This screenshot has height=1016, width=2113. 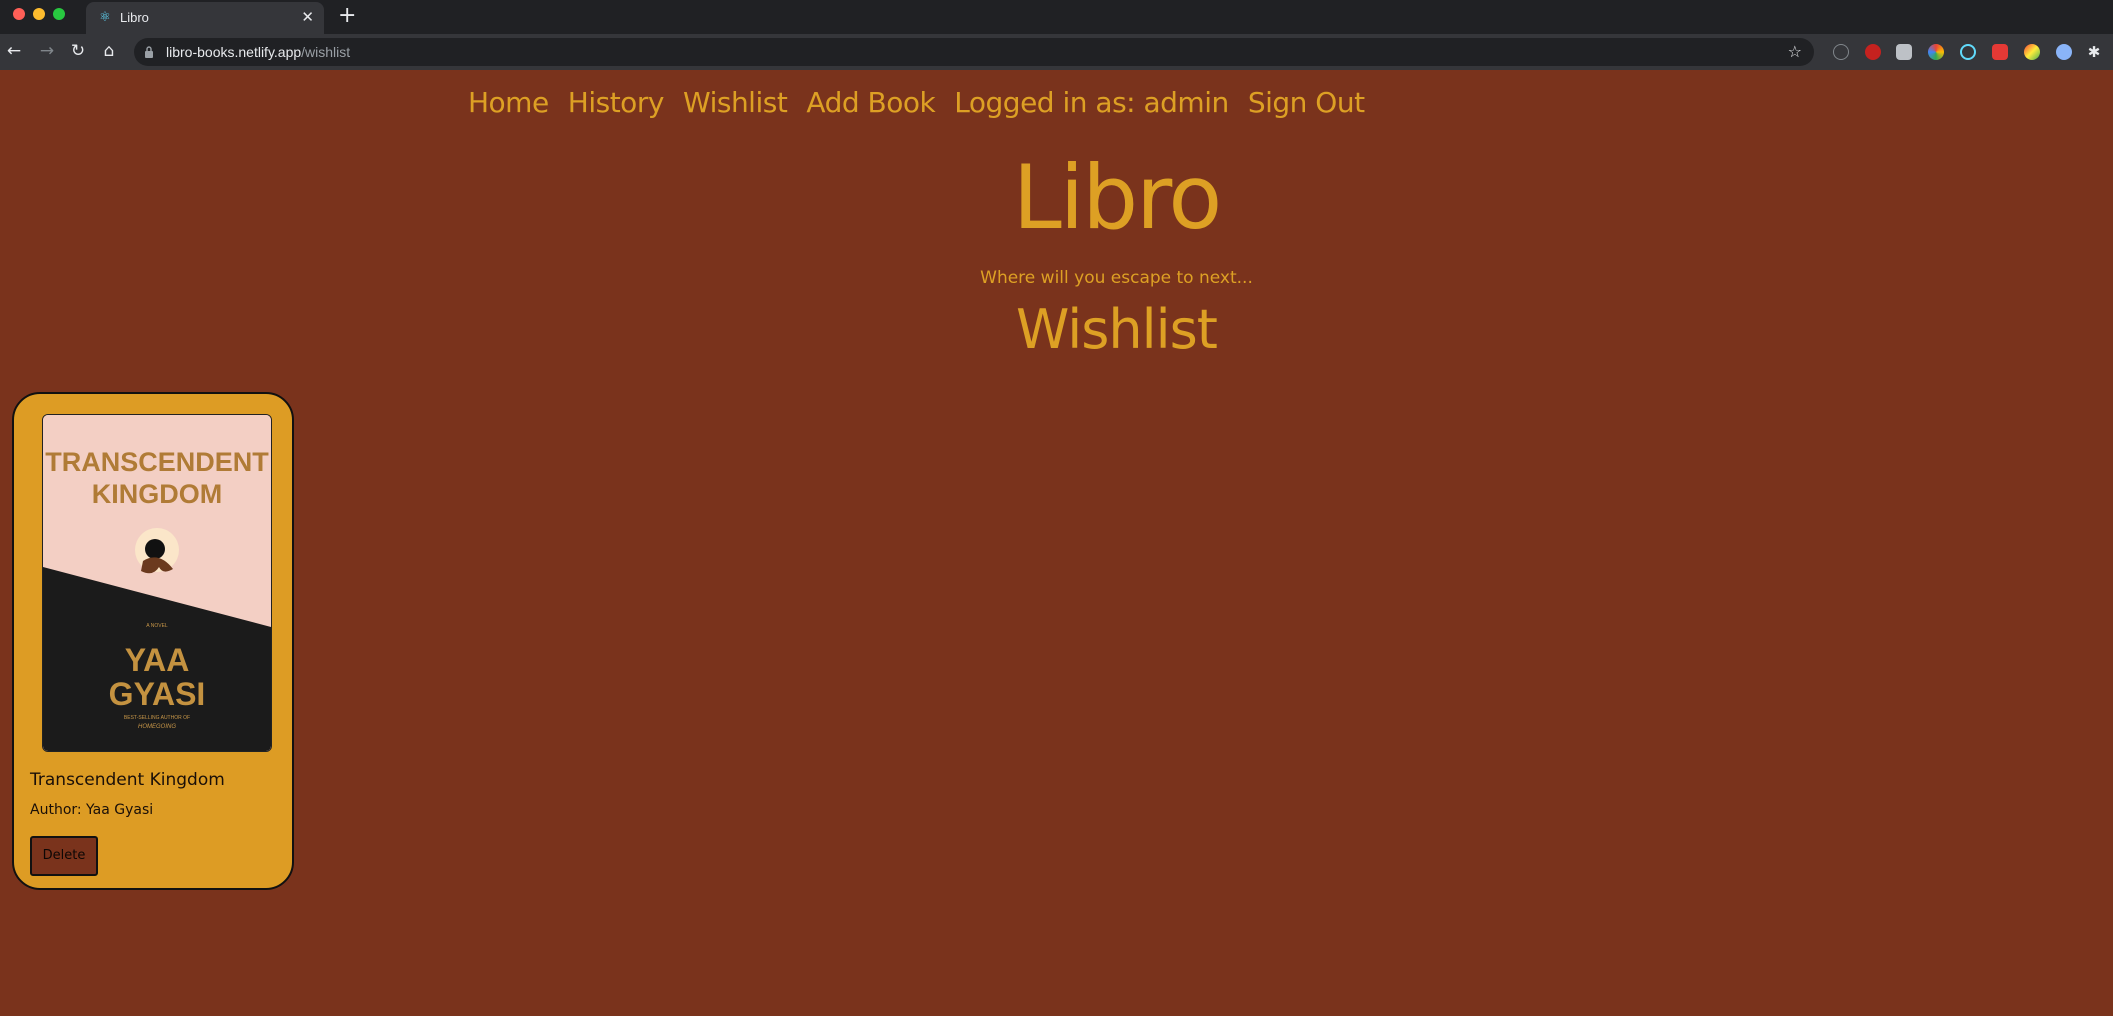 What do you see at coordinates (2032, 52) in the screenshot?
I see `extension-stylus-icon` at bounding box center [2032, 52].